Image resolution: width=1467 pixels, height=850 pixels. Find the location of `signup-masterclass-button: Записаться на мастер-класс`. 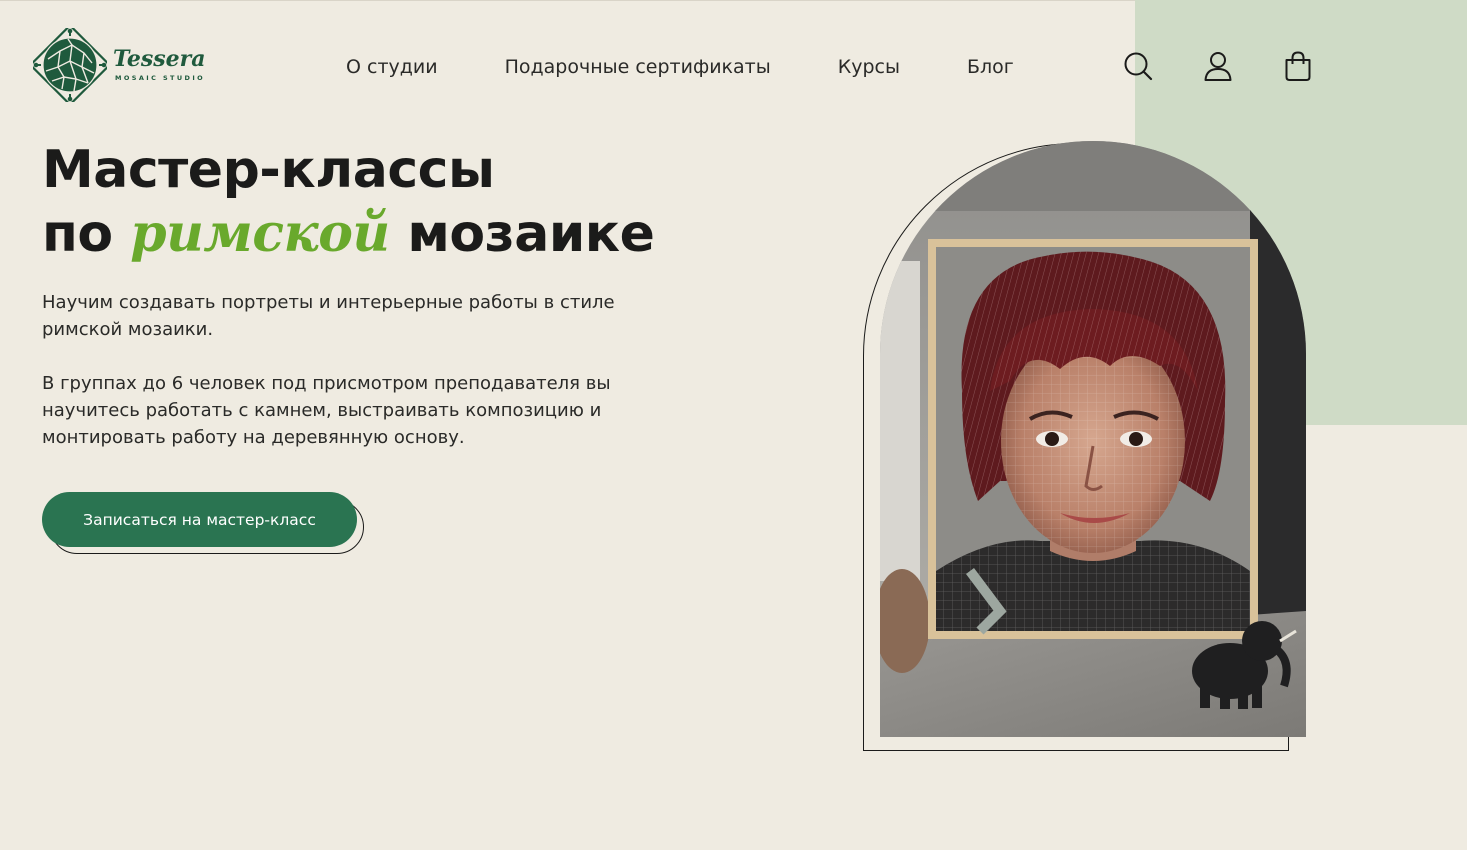

signup-masterclass-button: Записаться на мастер-класс is located at coordinates (199, 519).